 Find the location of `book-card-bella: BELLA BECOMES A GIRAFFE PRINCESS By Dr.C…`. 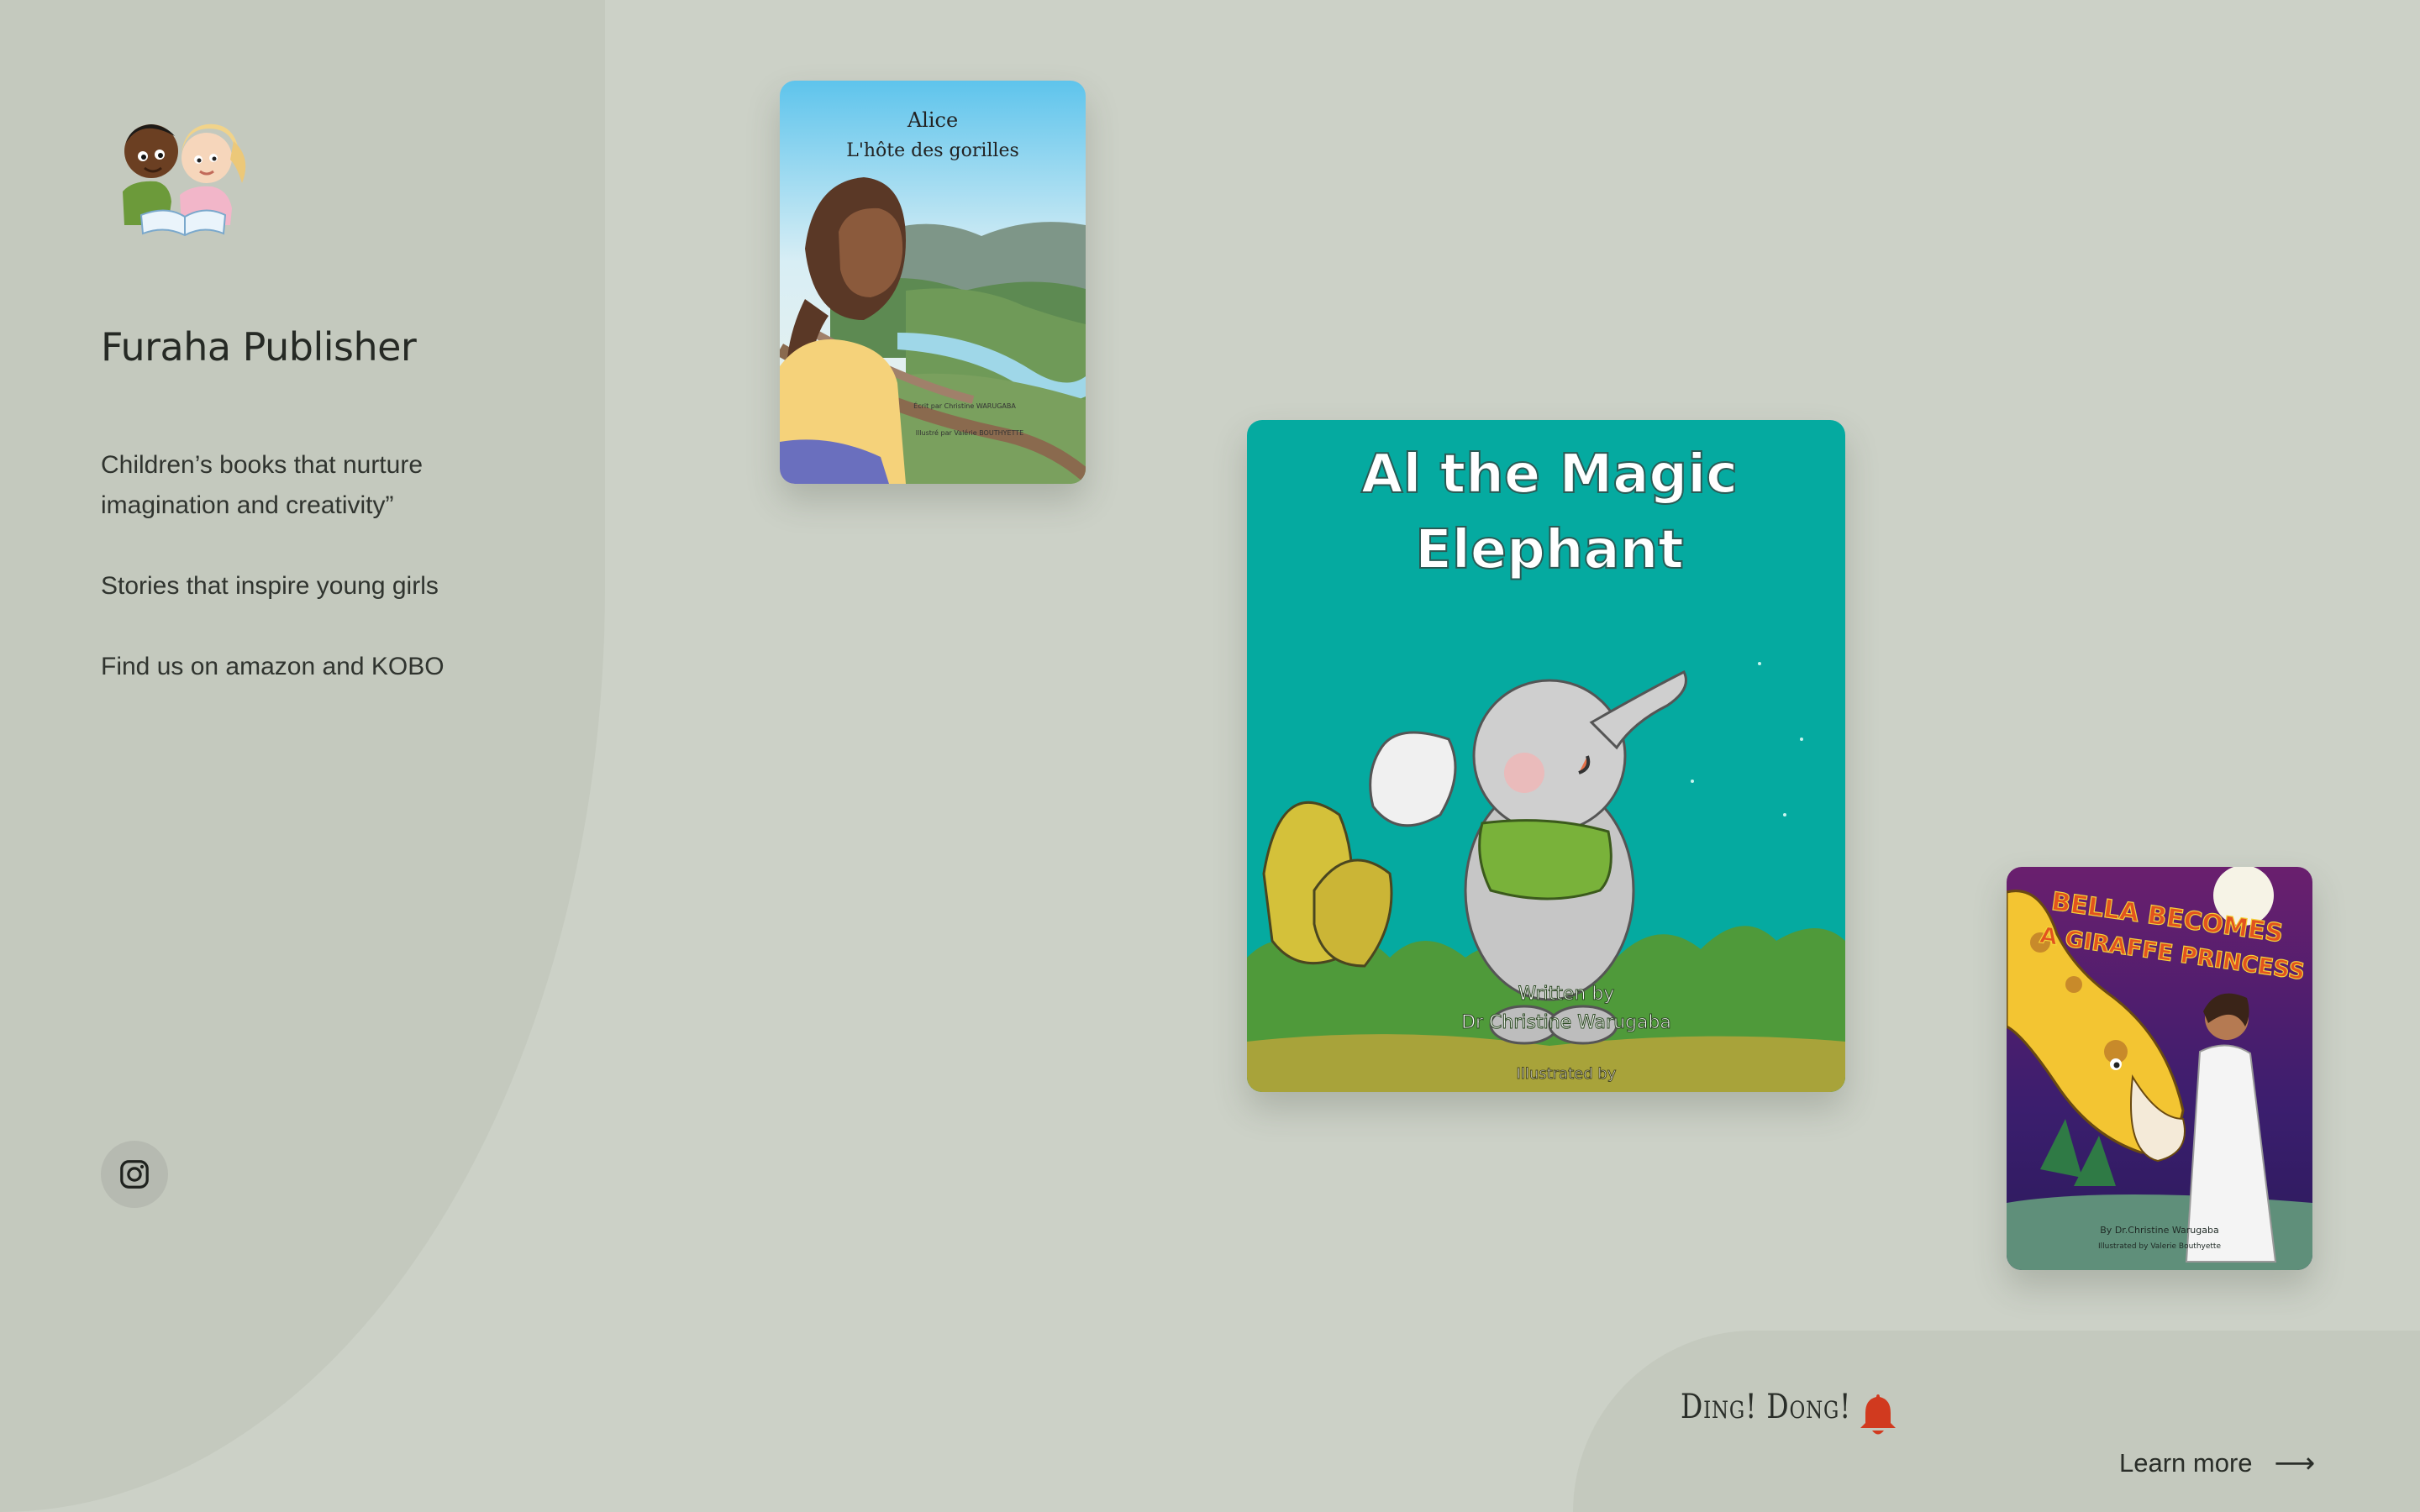

book-card-bella: BELLA BECOMES A GIRAFFE PRINCESS By Dr.C… is located at coordinates (2159, 1068).